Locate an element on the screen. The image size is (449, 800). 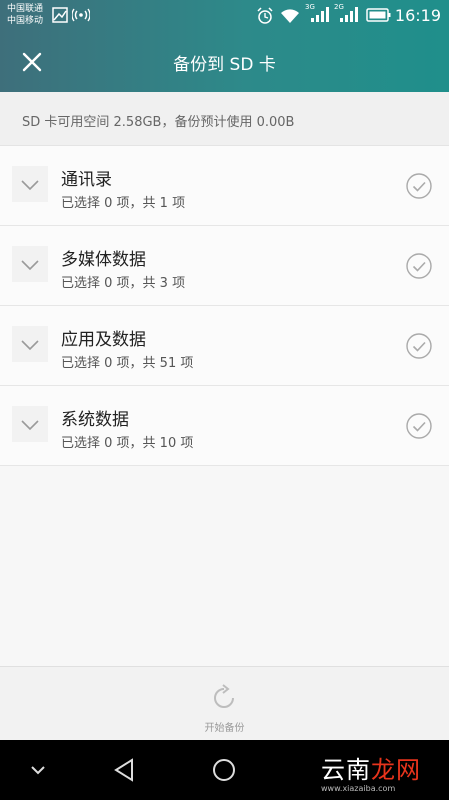
list-item-apps: 应用及数据 已选择 0 项，共 51 项 is located at coordinates (224, 346).